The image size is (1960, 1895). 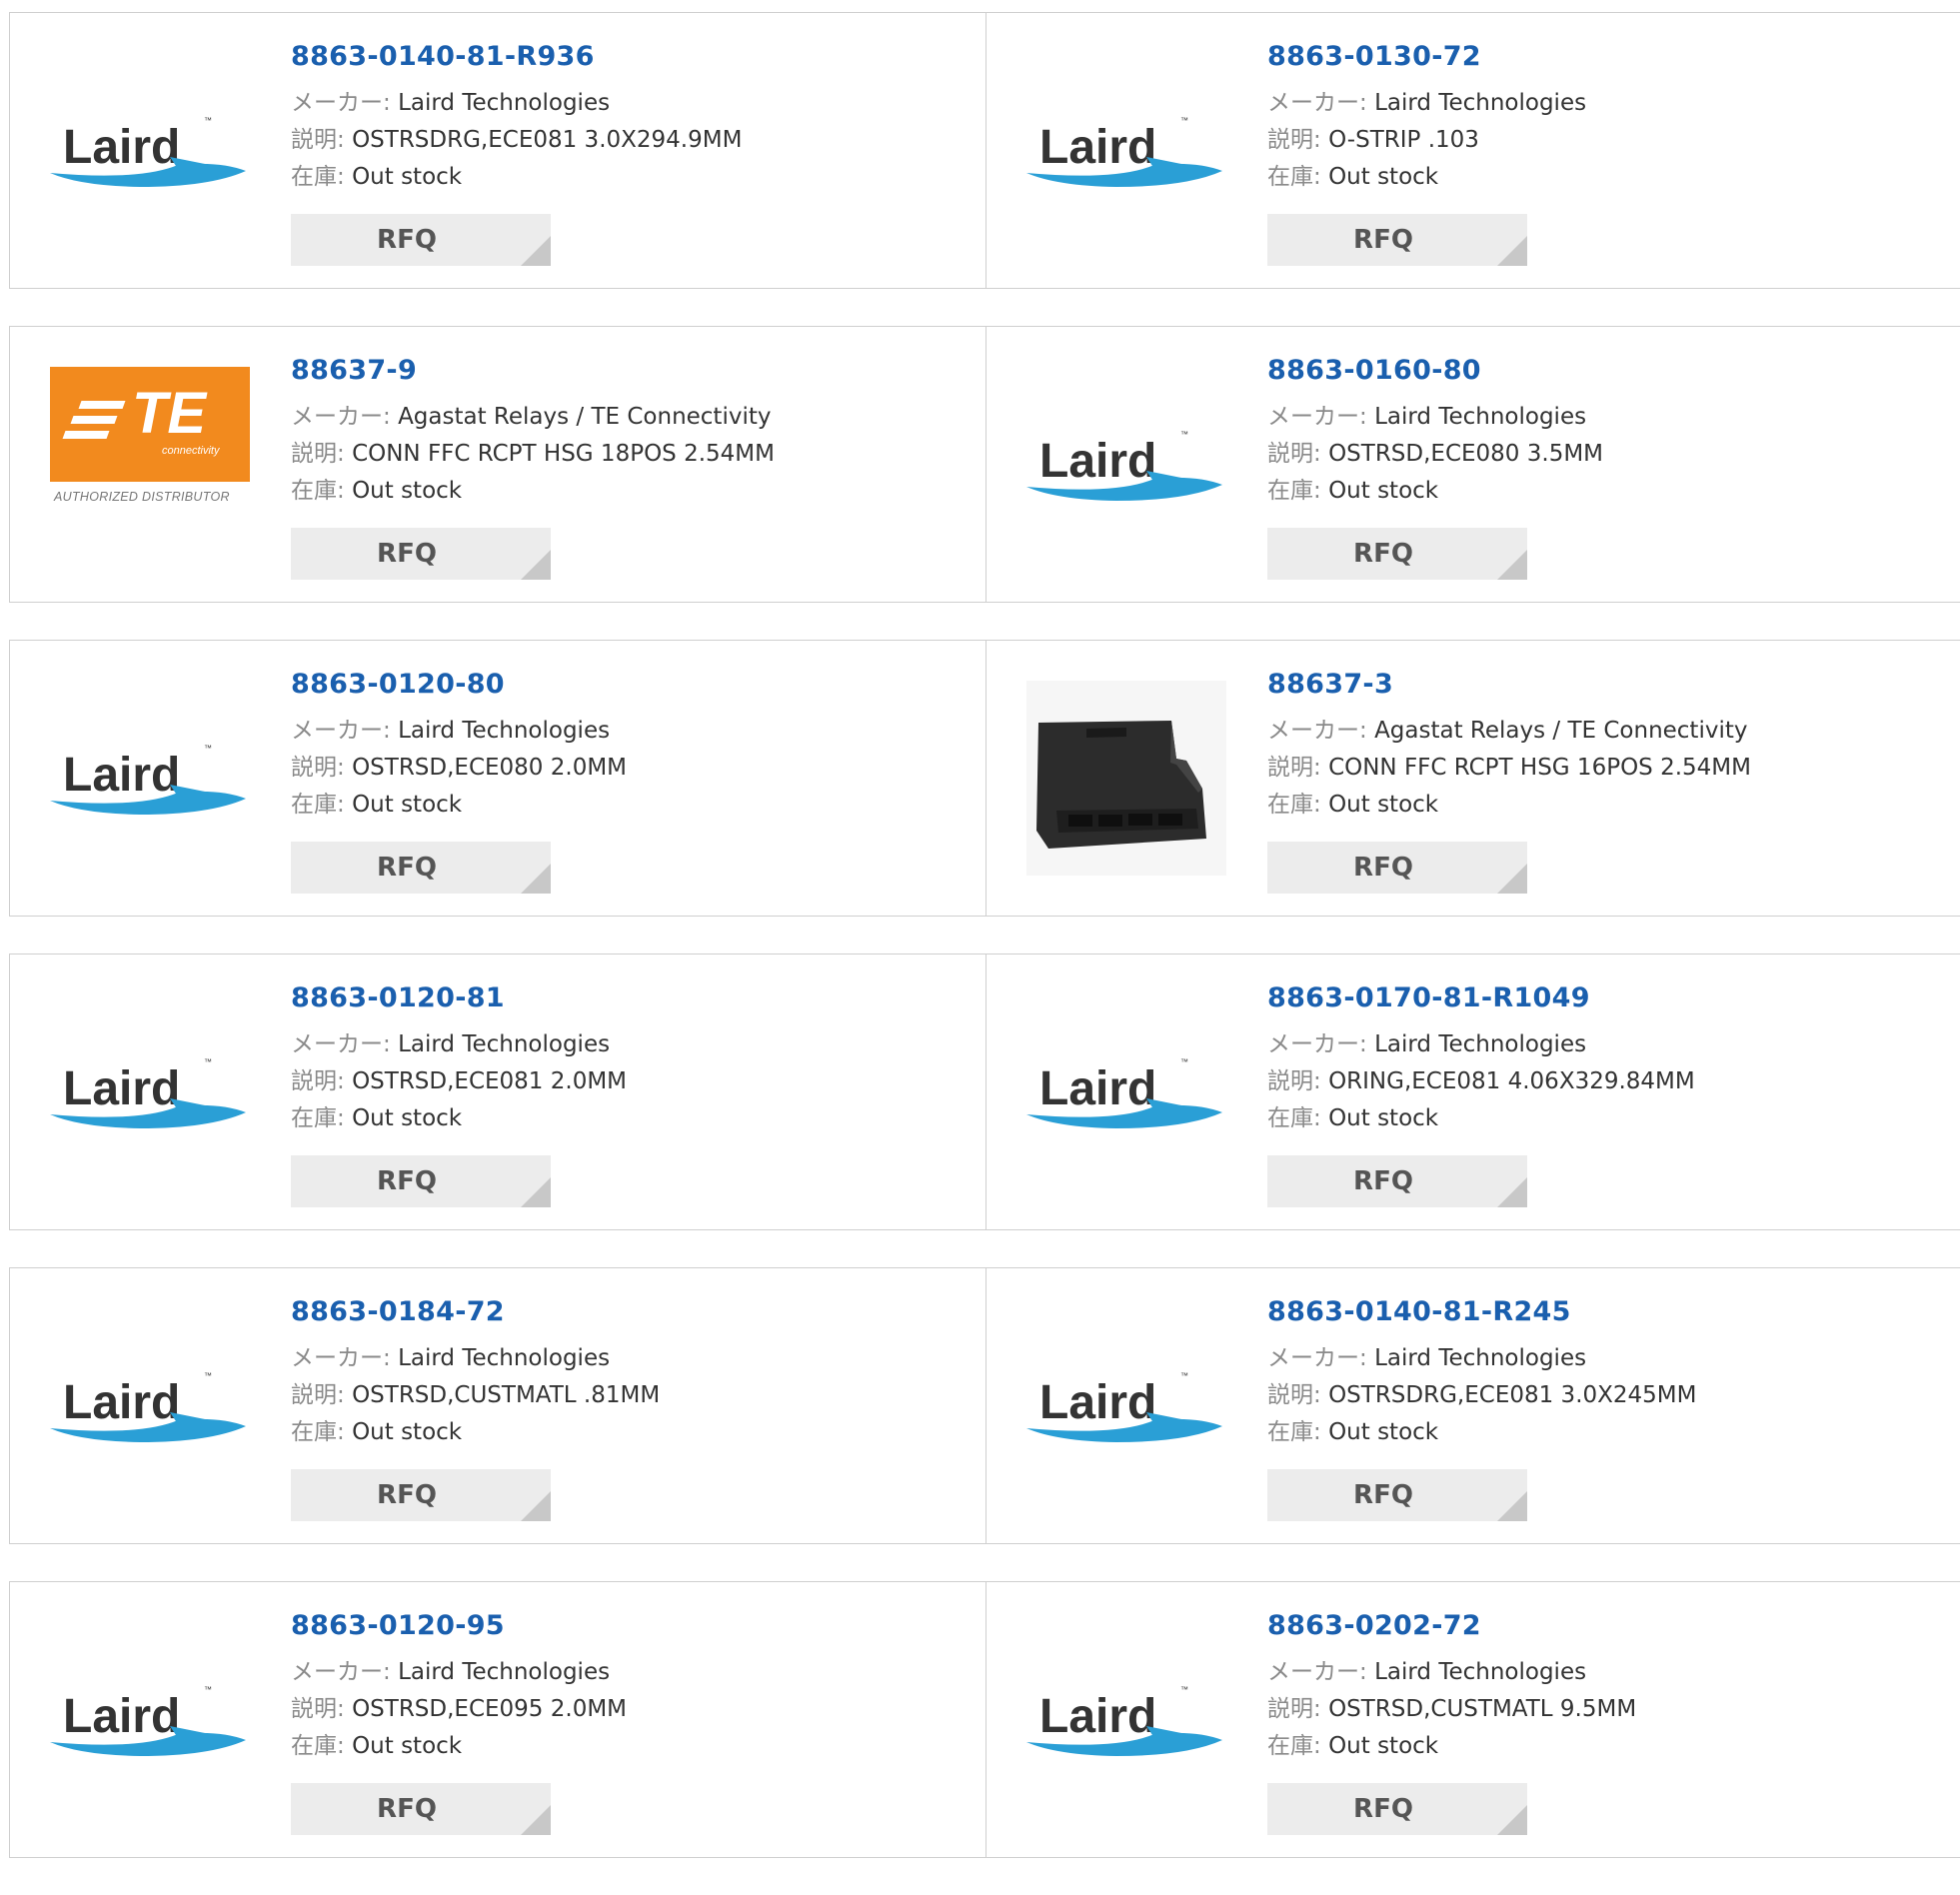 What do you see at coordinates (1509, 685) in the screenshot?
I see `part-number-link: 88637-3` at bounding box center [1509, 685].